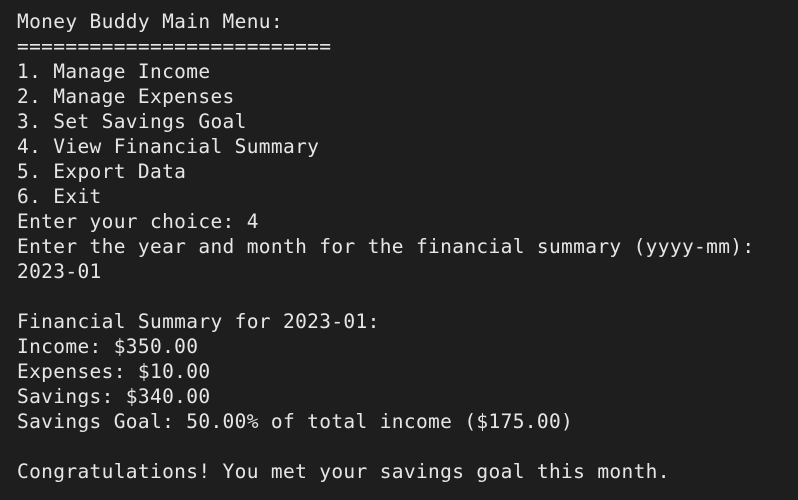 Image resolution: width=798 pixels, height=500 pixels. I want to click on menu-option-set-savings-goal: 3. Set Savings Goal, so click(132, 121).